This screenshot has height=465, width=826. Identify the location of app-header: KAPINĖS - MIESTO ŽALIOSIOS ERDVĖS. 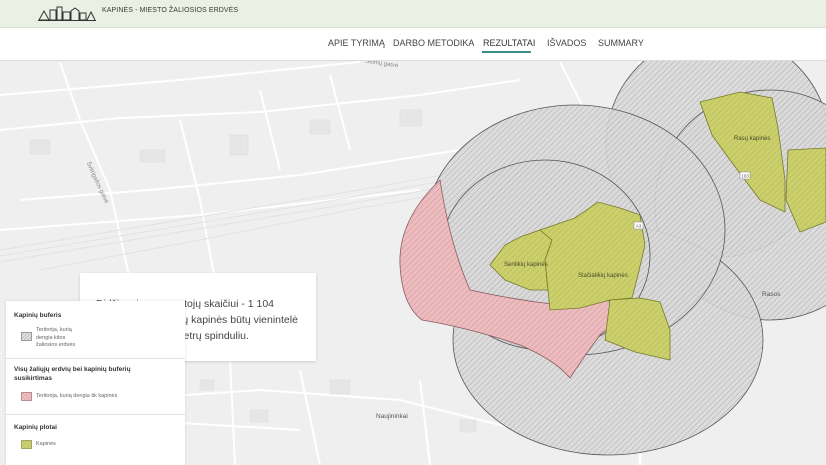
(413, 14).